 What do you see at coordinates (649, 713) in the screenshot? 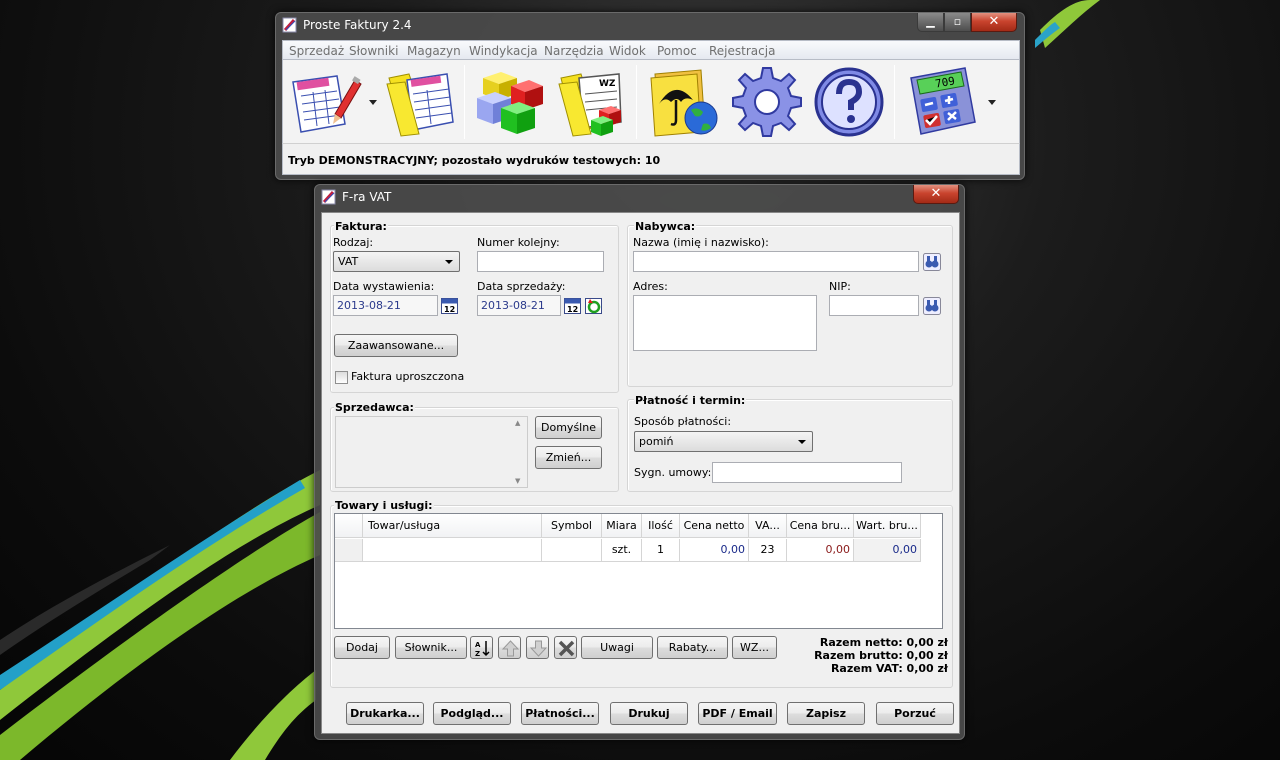
I see `drukuj-button: Drukuj` at bounding box center [649, 713].